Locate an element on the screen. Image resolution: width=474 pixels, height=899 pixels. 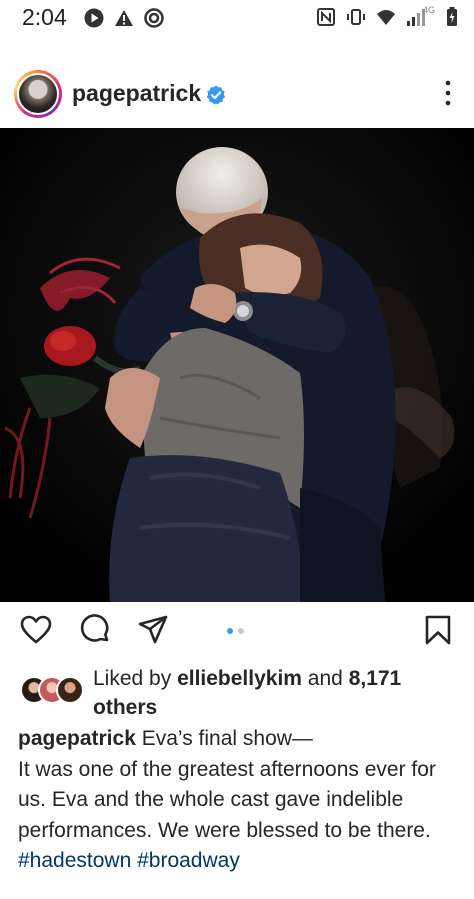
more-options-icon is located at coordinates (448, 93).